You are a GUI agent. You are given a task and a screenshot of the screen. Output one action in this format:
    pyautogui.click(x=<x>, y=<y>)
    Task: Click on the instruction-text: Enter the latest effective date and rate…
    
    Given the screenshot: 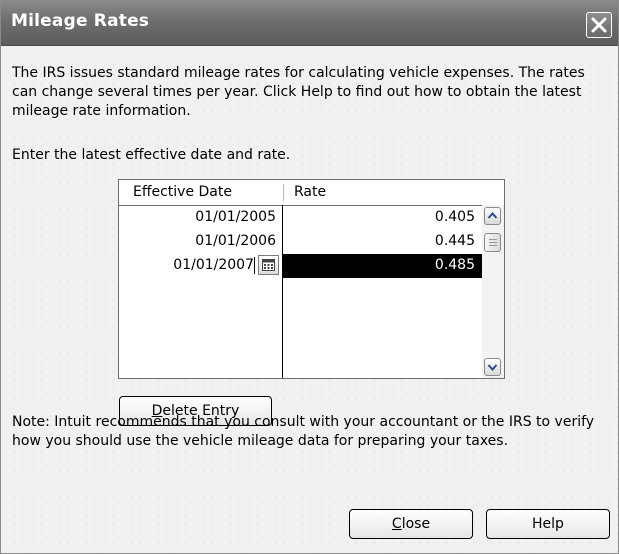 What is the action you would take?
    pyautogui.click(x=151, y=155)
    